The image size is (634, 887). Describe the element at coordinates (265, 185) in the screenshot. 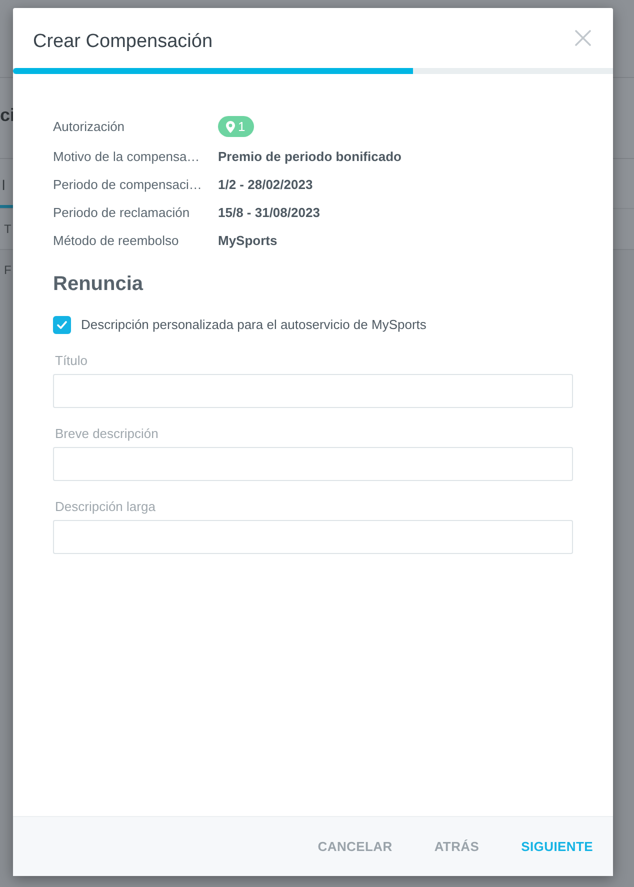

I see `detail-value: 1/2 - 28/02/2023` at that location.